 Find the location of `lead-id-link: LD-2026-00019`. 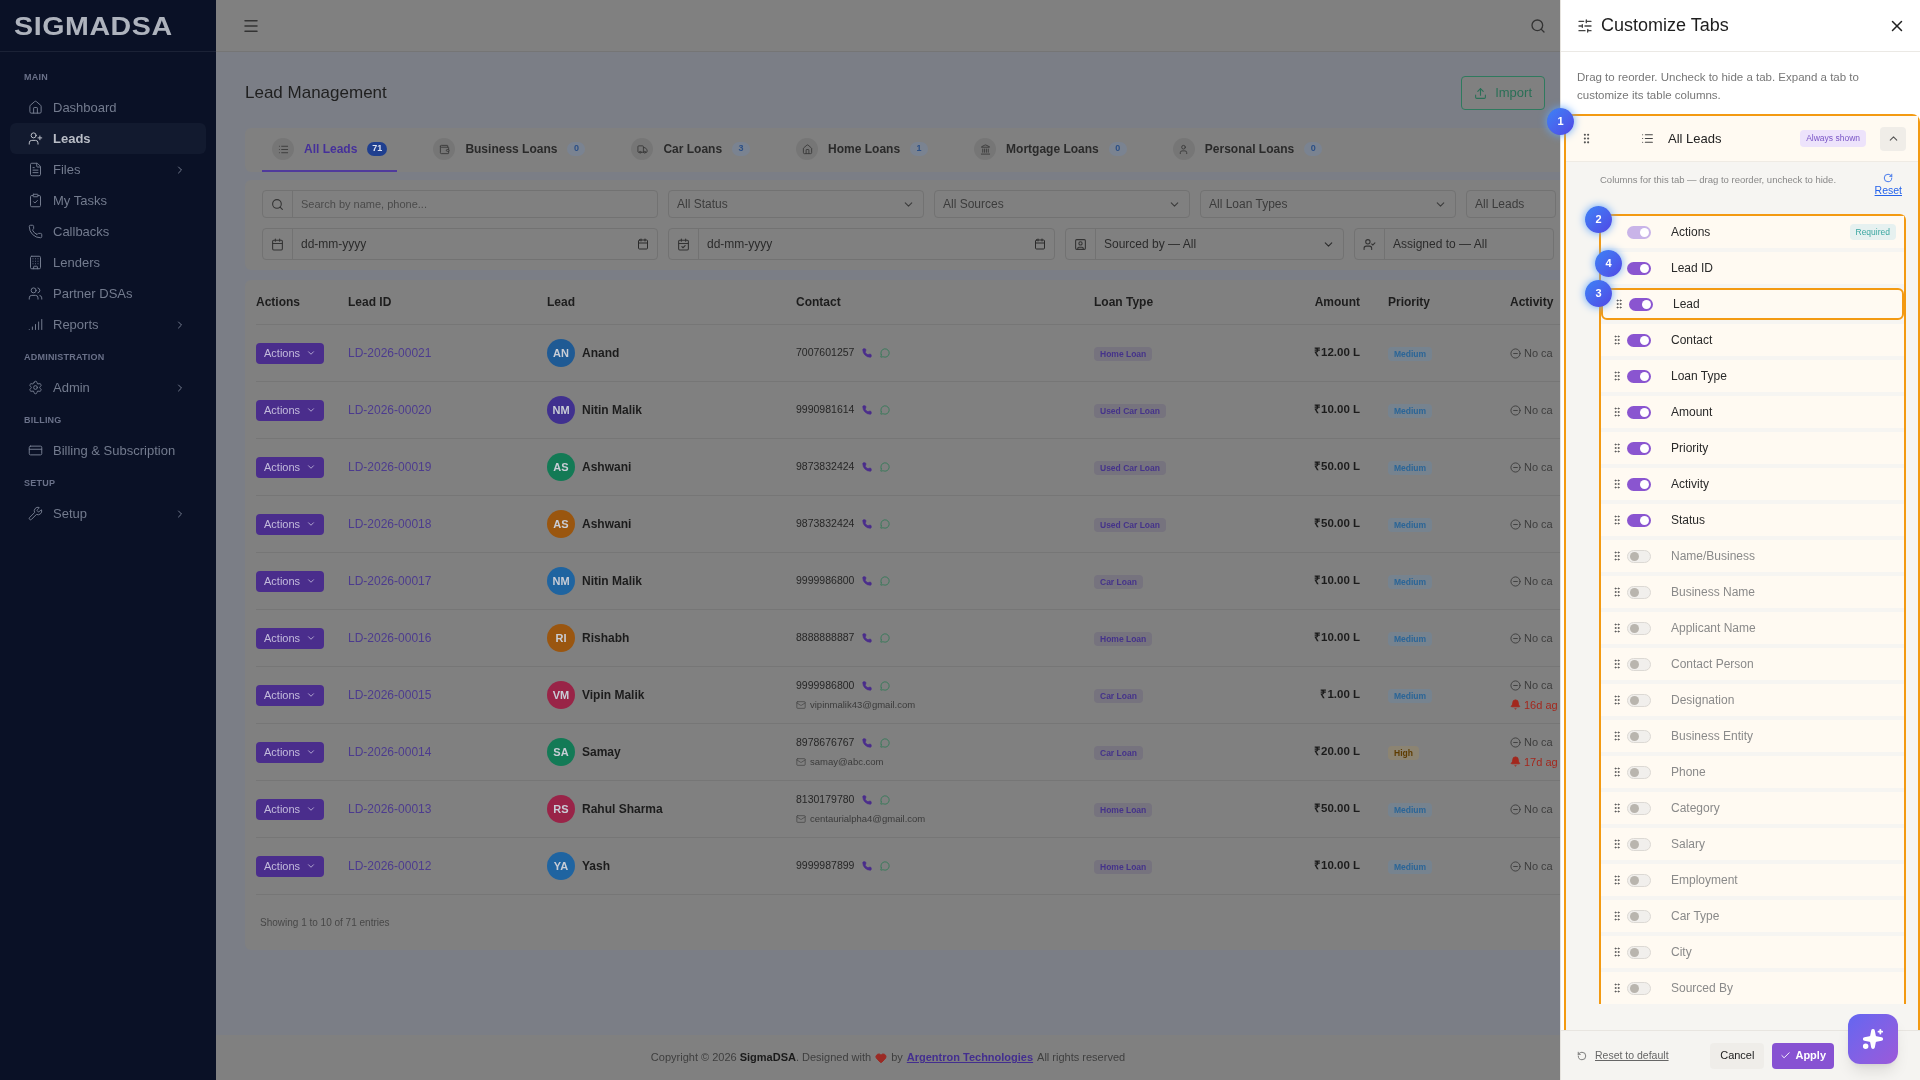

lead-id-link: LD-2026-00019 is located at coordinates (390, 467).